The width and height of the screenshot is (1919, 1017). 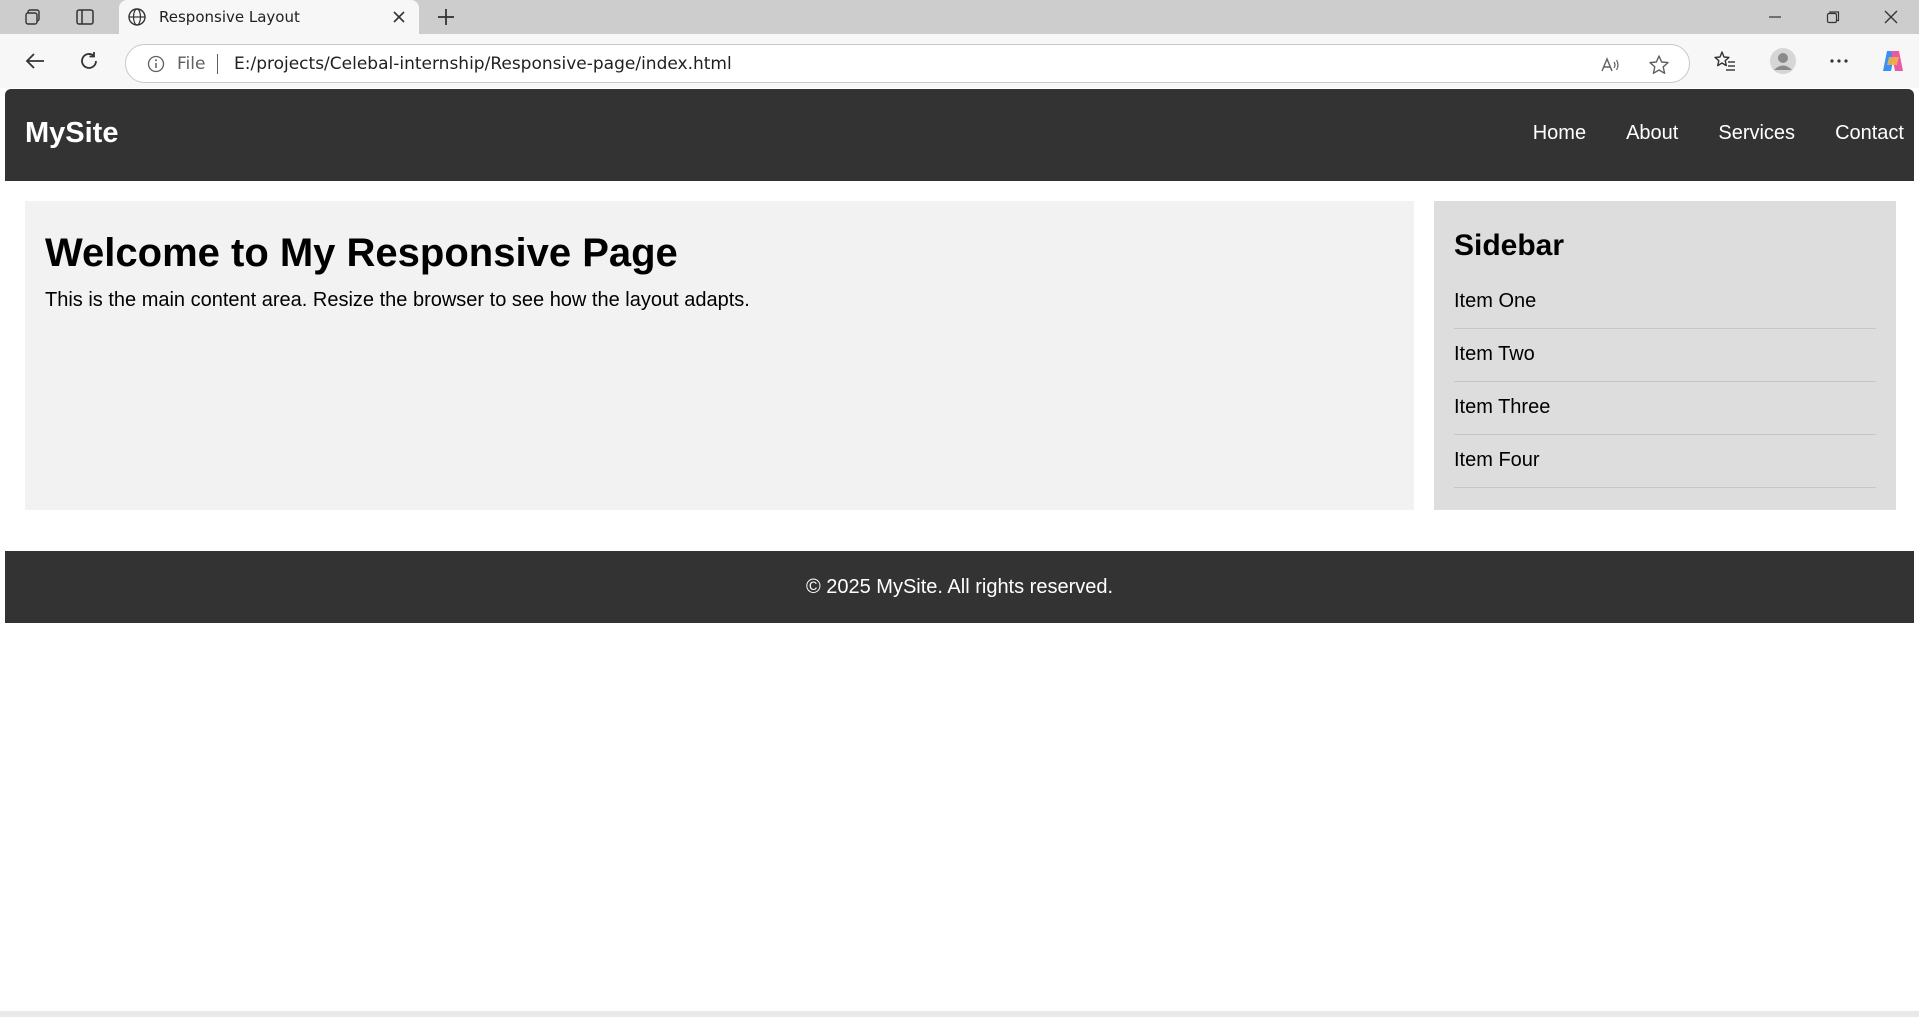 I want to click on site-footer: © 2025 MySite. All rights reserved., so click(x=959, y=587).